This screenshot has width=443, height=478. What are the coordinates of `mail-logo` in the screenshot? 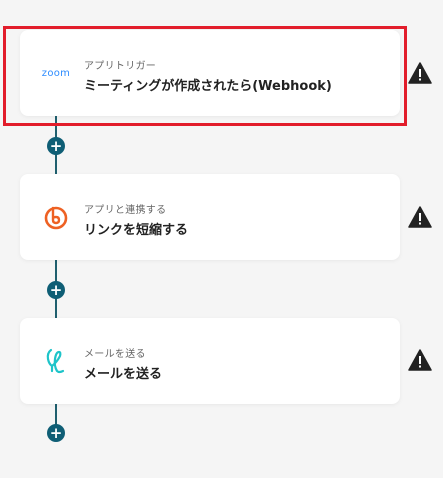 It's located at (55, 361).